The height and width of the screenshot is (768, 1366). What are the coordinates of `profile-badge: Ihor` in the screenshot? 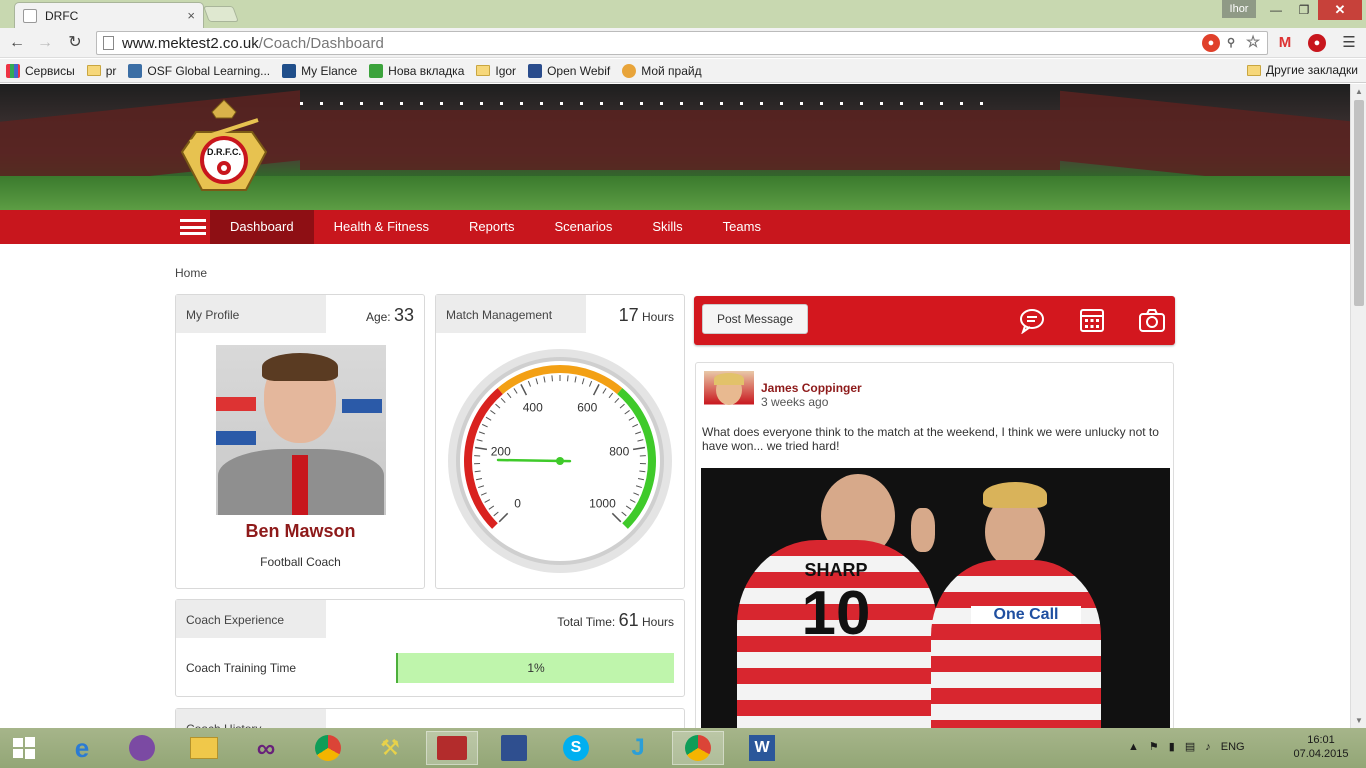 It's located at (1239, 9).